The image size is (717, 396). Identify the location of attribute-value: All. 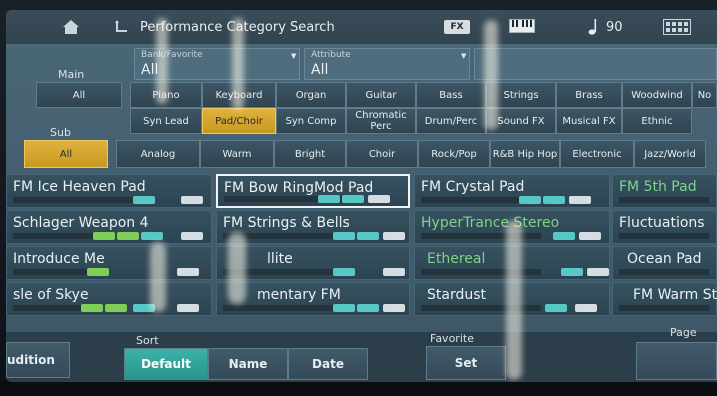
(320, 70).